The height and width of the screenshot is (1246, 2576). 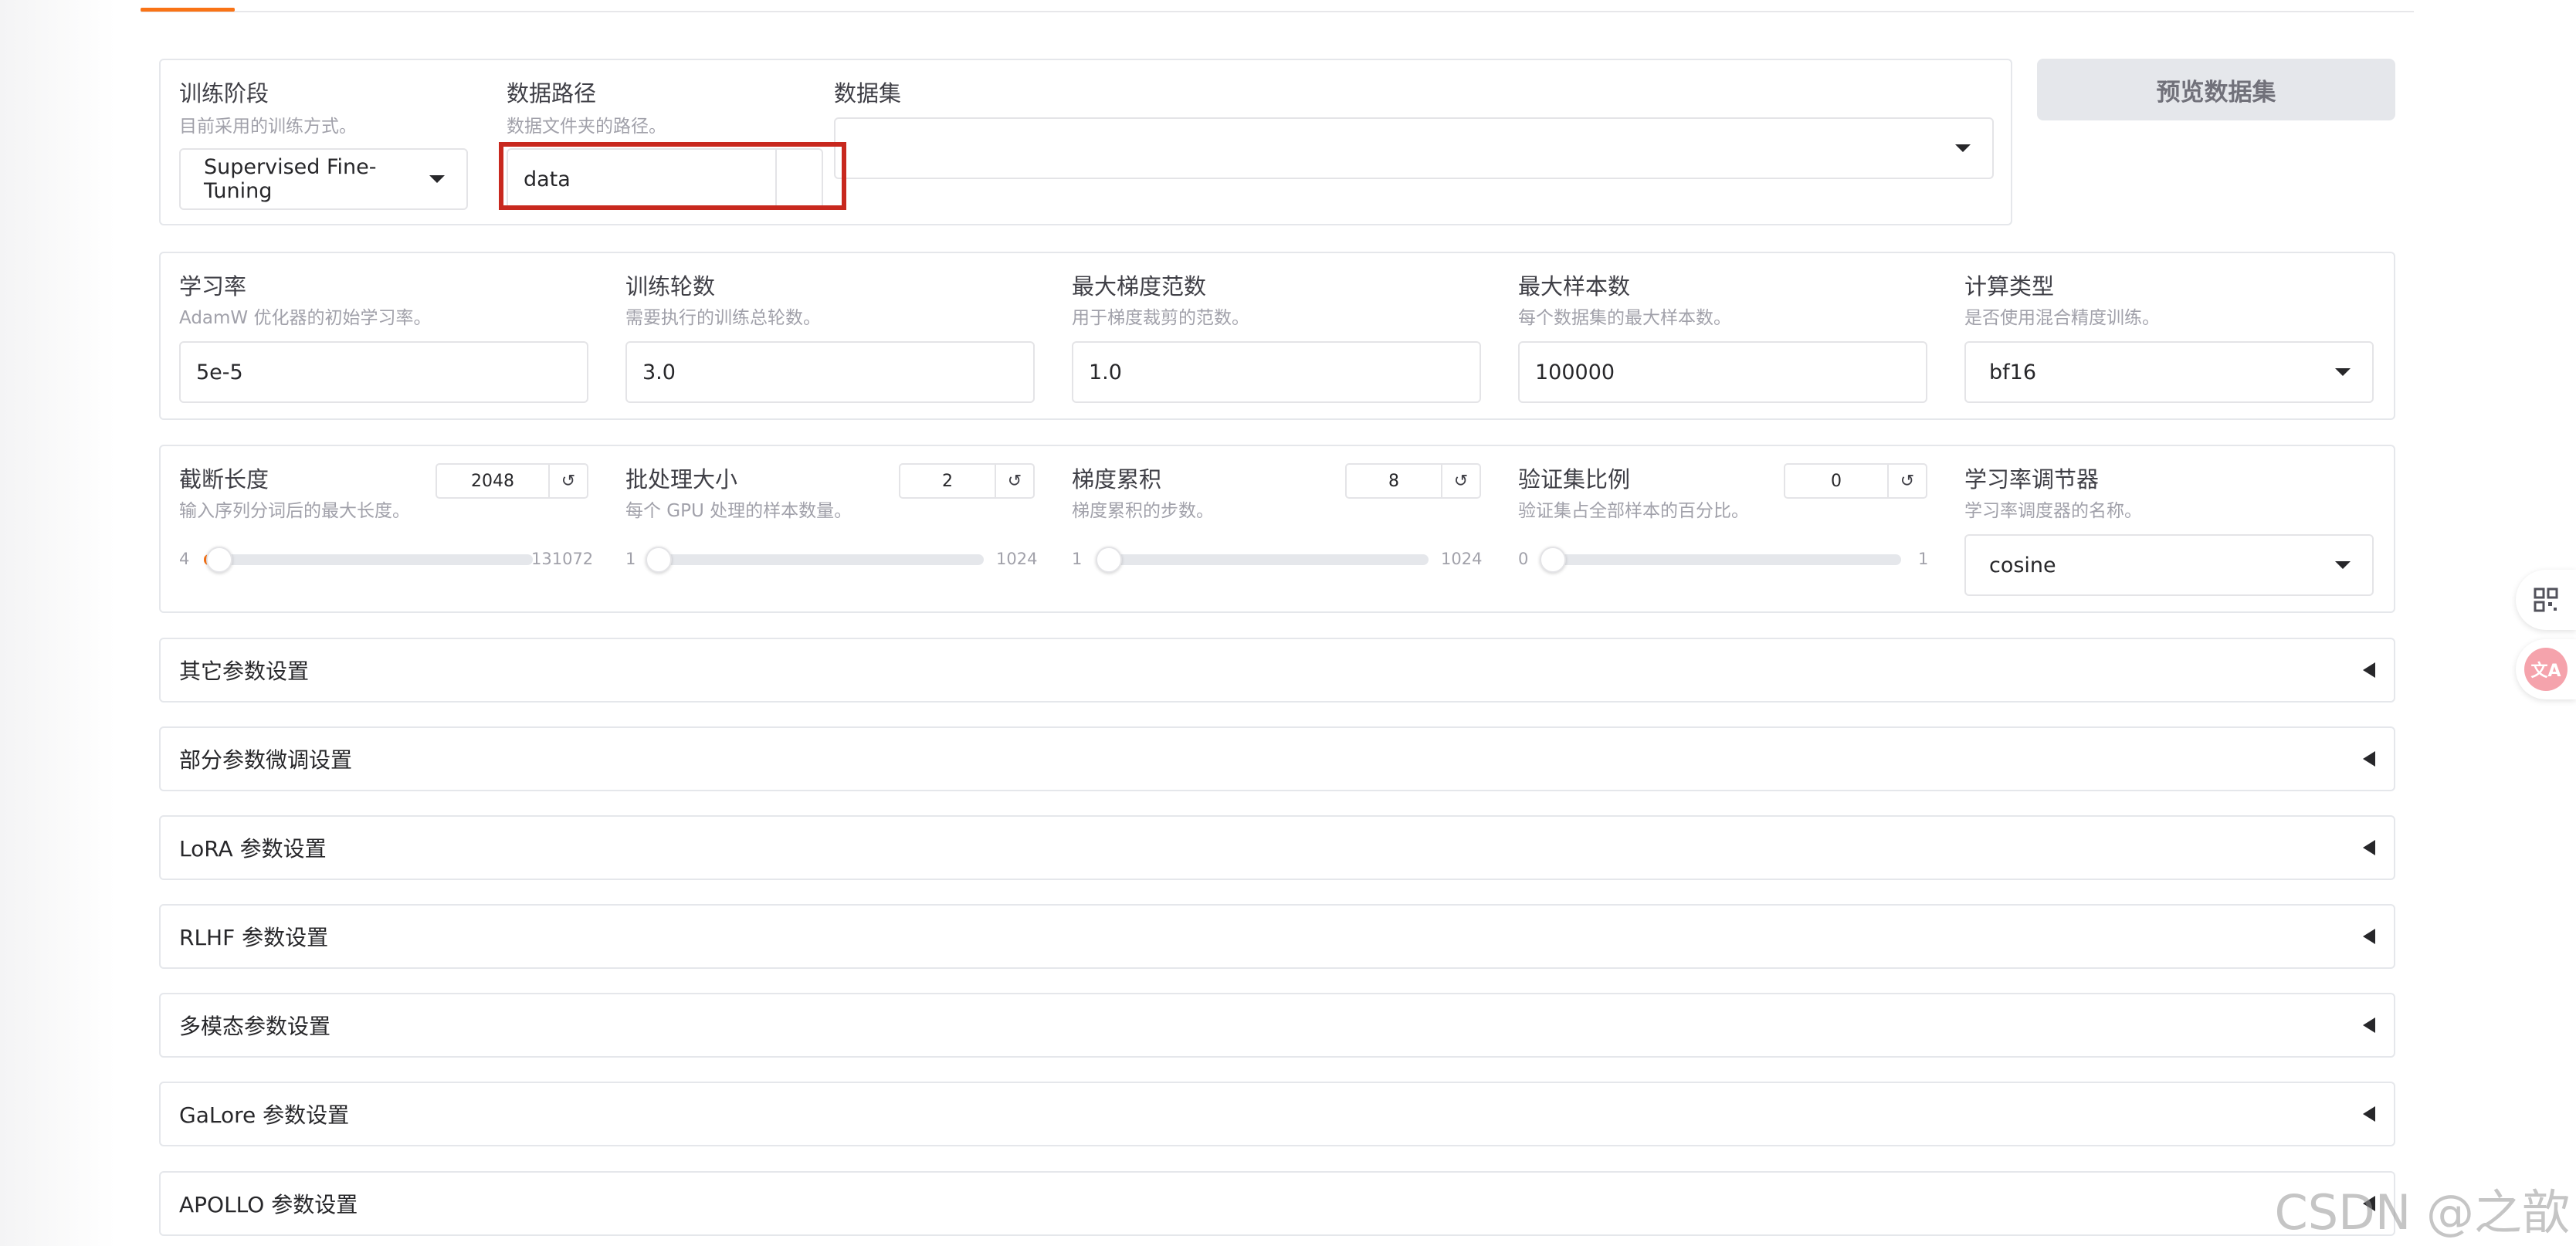 What do you see at coordinates (188, 10) in the screenshot?
I see `active-tab-indicator` at bounding box center [188, 10].